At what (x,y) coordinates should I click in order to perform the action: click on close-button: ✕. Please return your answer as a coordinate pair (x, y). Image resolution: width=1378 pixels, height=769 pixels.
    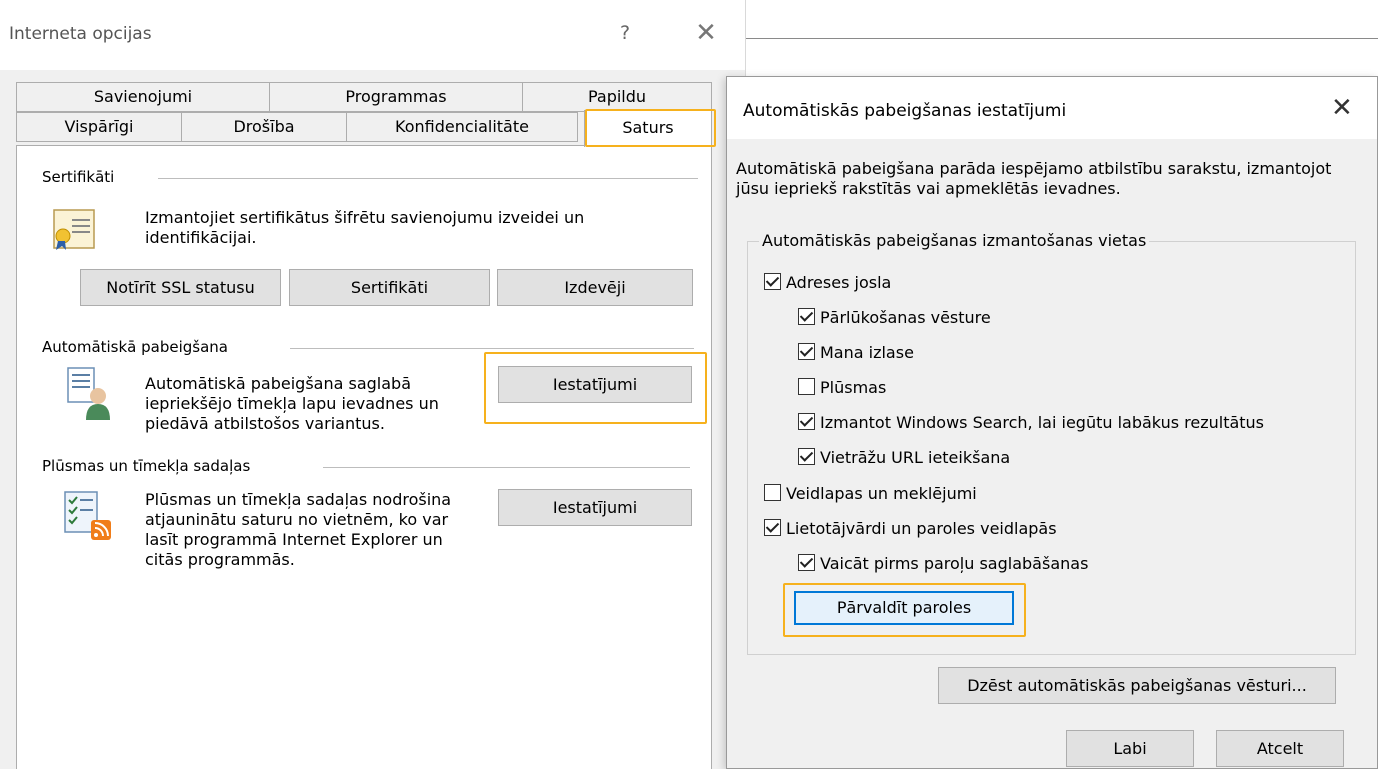
    Looking at the image, I should click on (706, 33).